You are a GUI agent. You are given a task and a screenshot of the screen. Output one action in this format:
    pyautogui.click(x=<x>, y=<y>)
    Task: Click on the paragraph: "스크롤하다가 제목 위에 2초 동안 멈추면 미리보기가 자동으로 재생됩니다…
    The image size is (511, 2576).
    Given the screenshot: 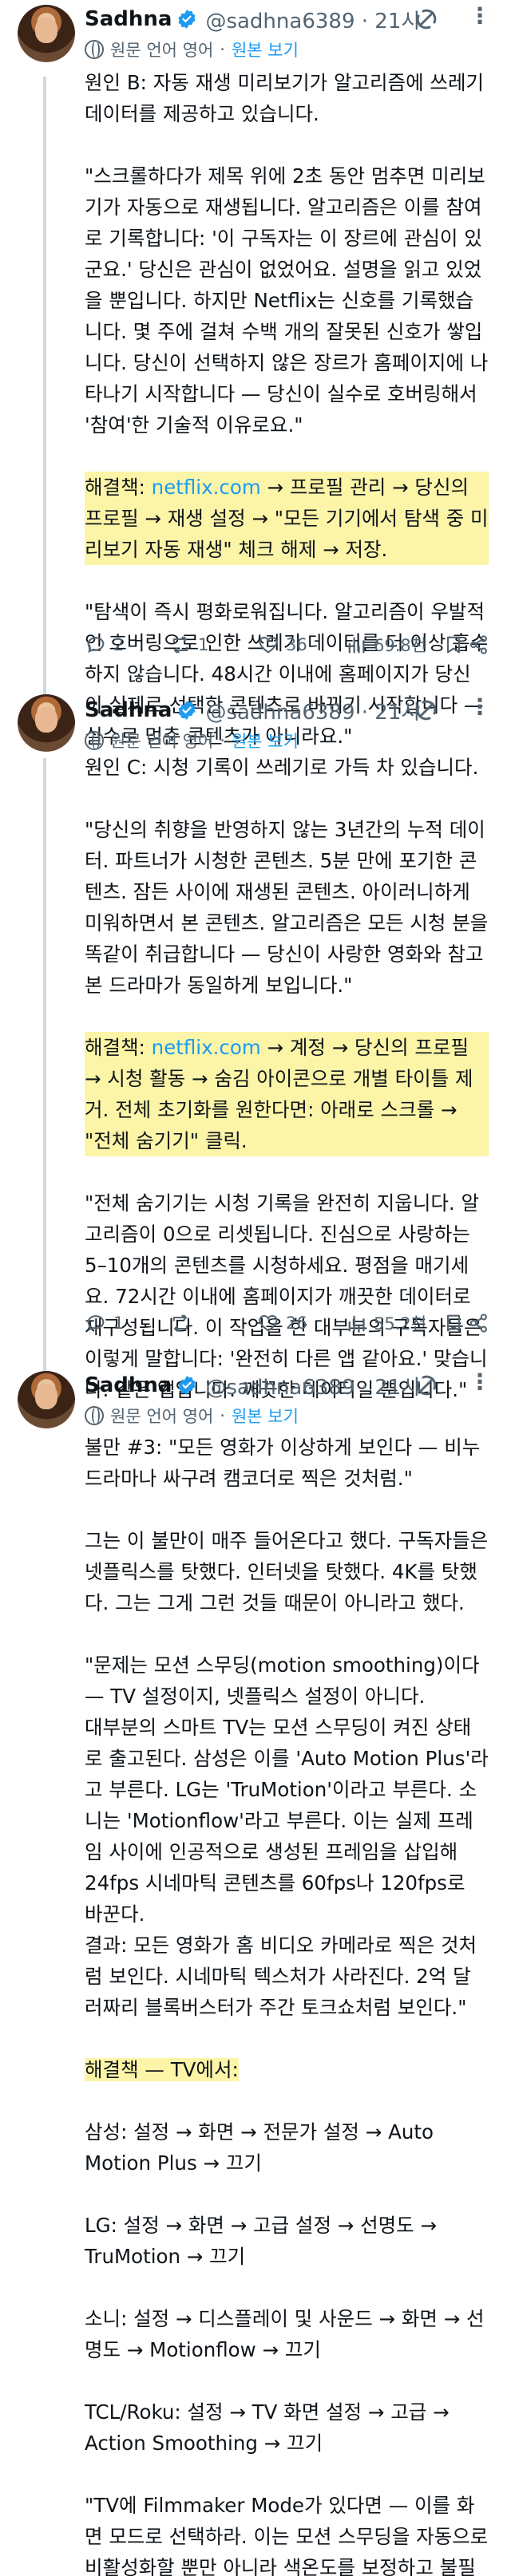 What is the action you would take?
    pyautogui.click(x=287, y=300)
    